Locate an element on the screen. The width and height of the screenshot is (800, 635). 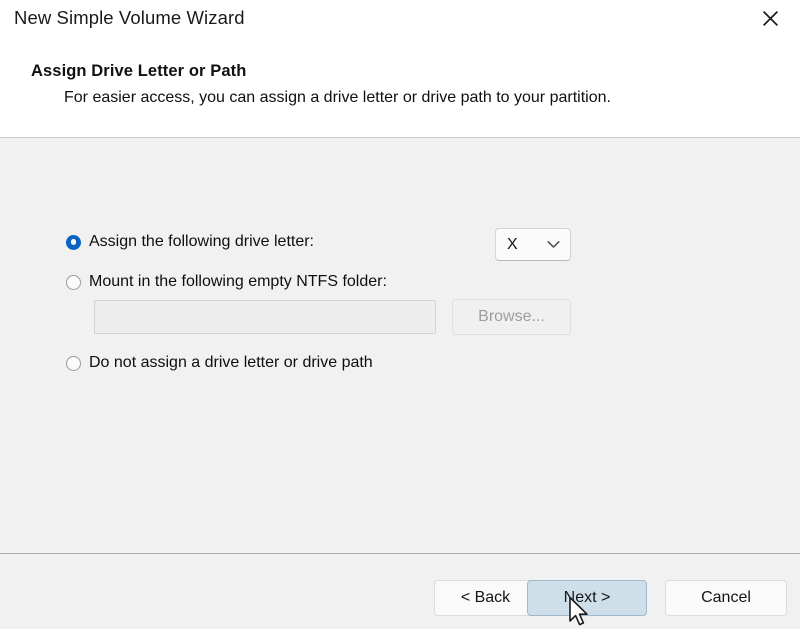
radio-indicator-mount-ntfs-folder is located at coordinates (73, 282).